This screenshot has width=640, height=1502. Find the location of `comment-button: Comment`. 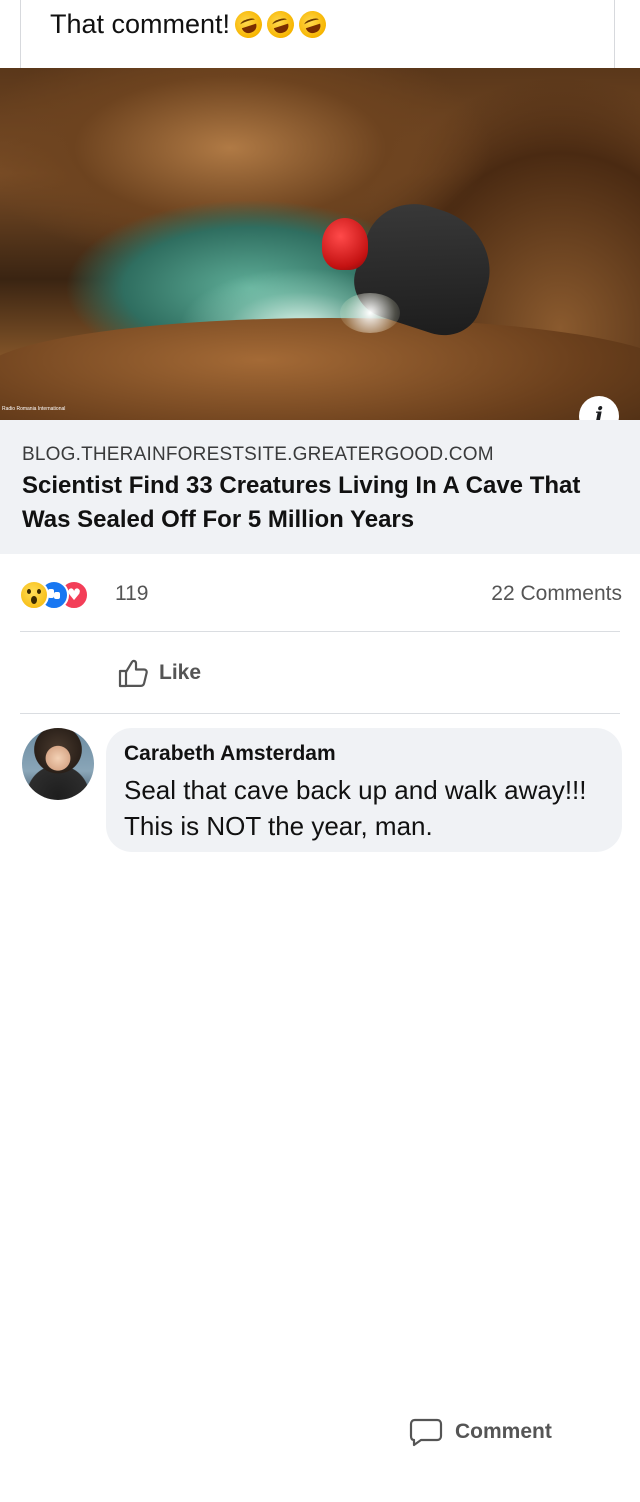

comment-button: Comment is located at coordinates (524, 1432).